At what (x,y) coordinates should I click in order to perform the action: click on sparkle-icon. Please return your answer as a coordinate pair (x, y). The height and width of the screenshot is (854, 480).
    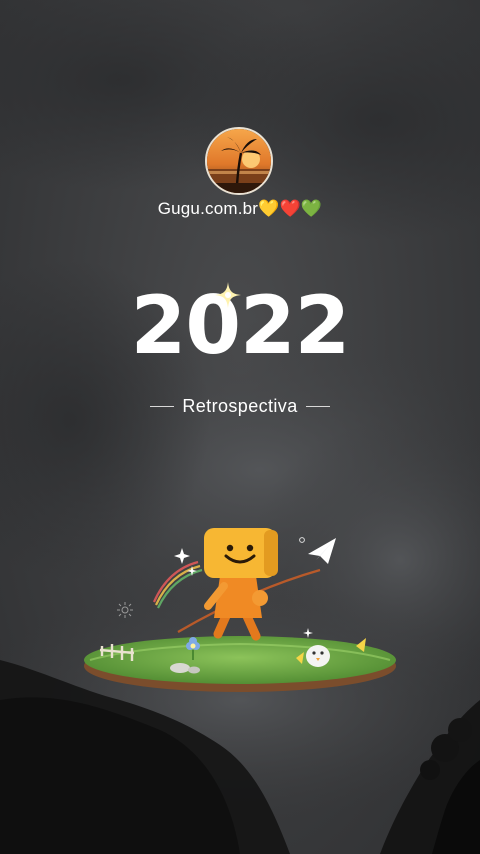
    Looking at the image, I should click on (228, 295).